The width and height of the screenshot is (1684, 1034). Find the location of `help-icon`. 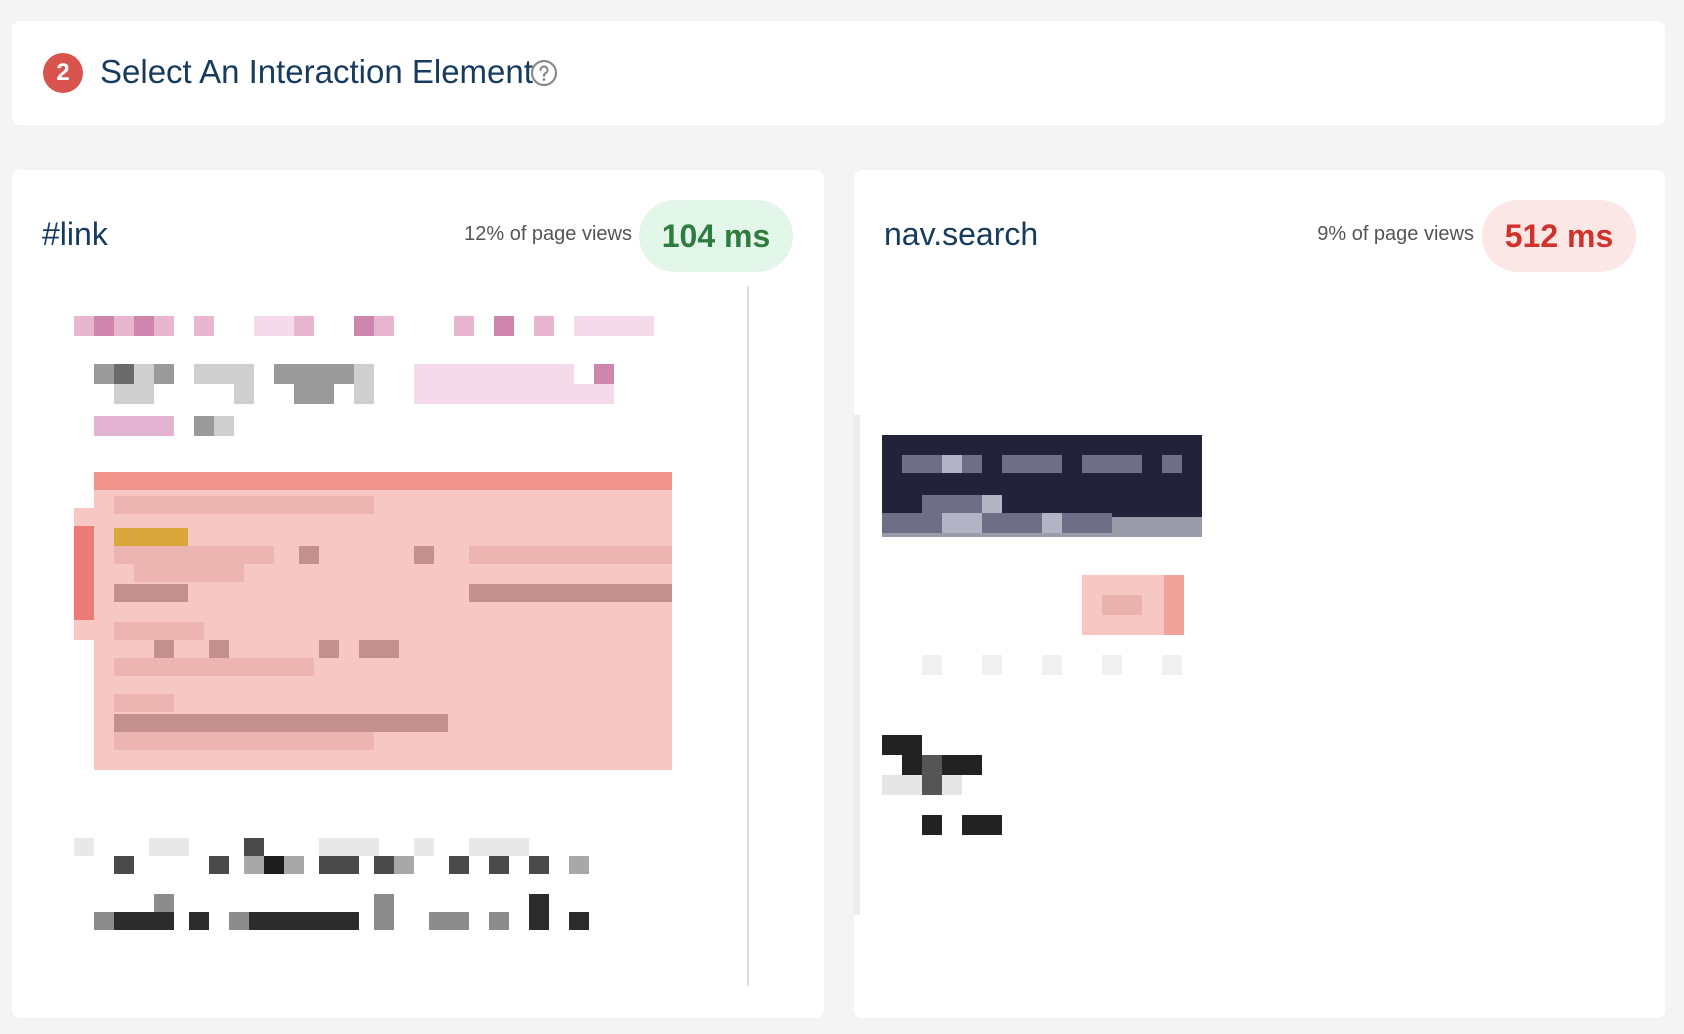

help-icon is located at coordinates (544, 73).